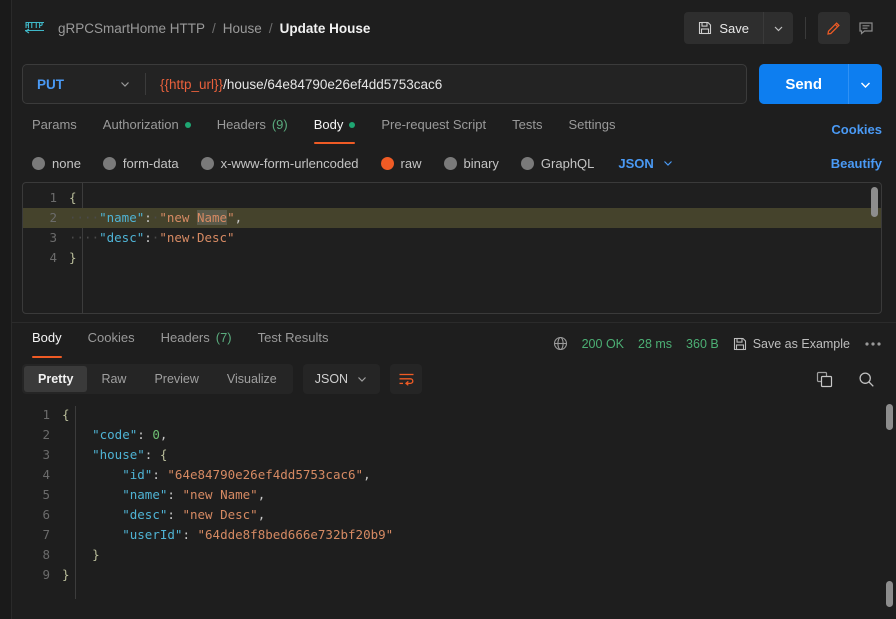 Image resolution: width=896 pixels, height=619 pixels. I want to click on line-number: 8, so click(46, 554).